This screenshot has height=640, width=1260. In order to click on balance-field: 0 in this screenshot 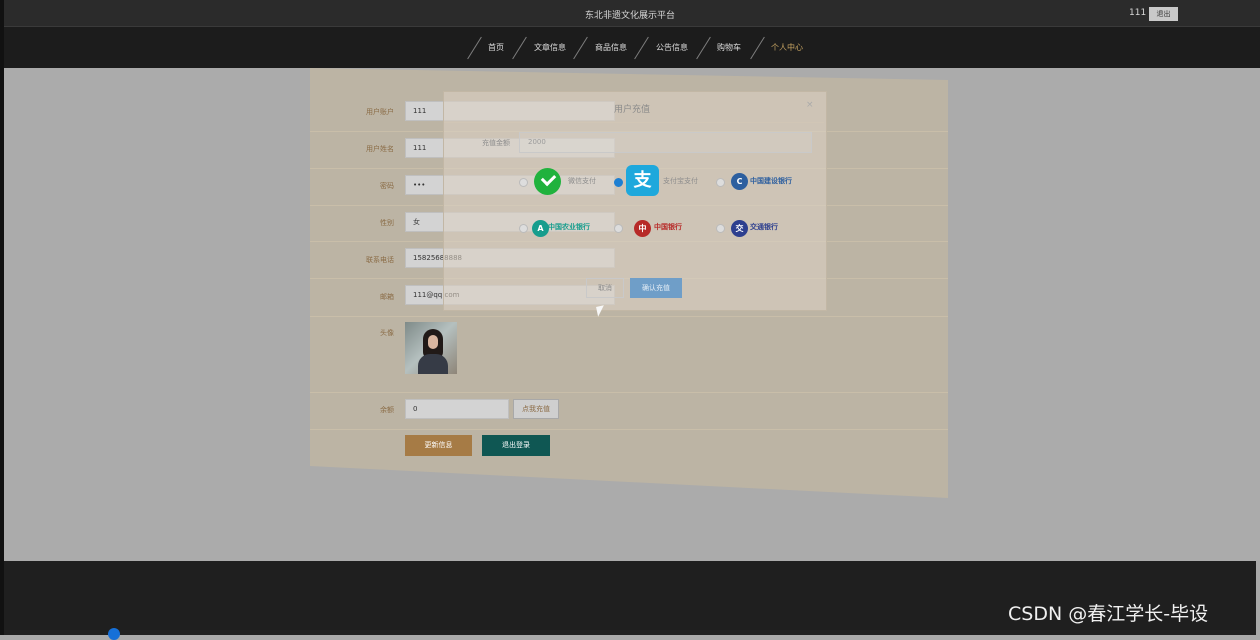, I will do `click(457, 409)`.